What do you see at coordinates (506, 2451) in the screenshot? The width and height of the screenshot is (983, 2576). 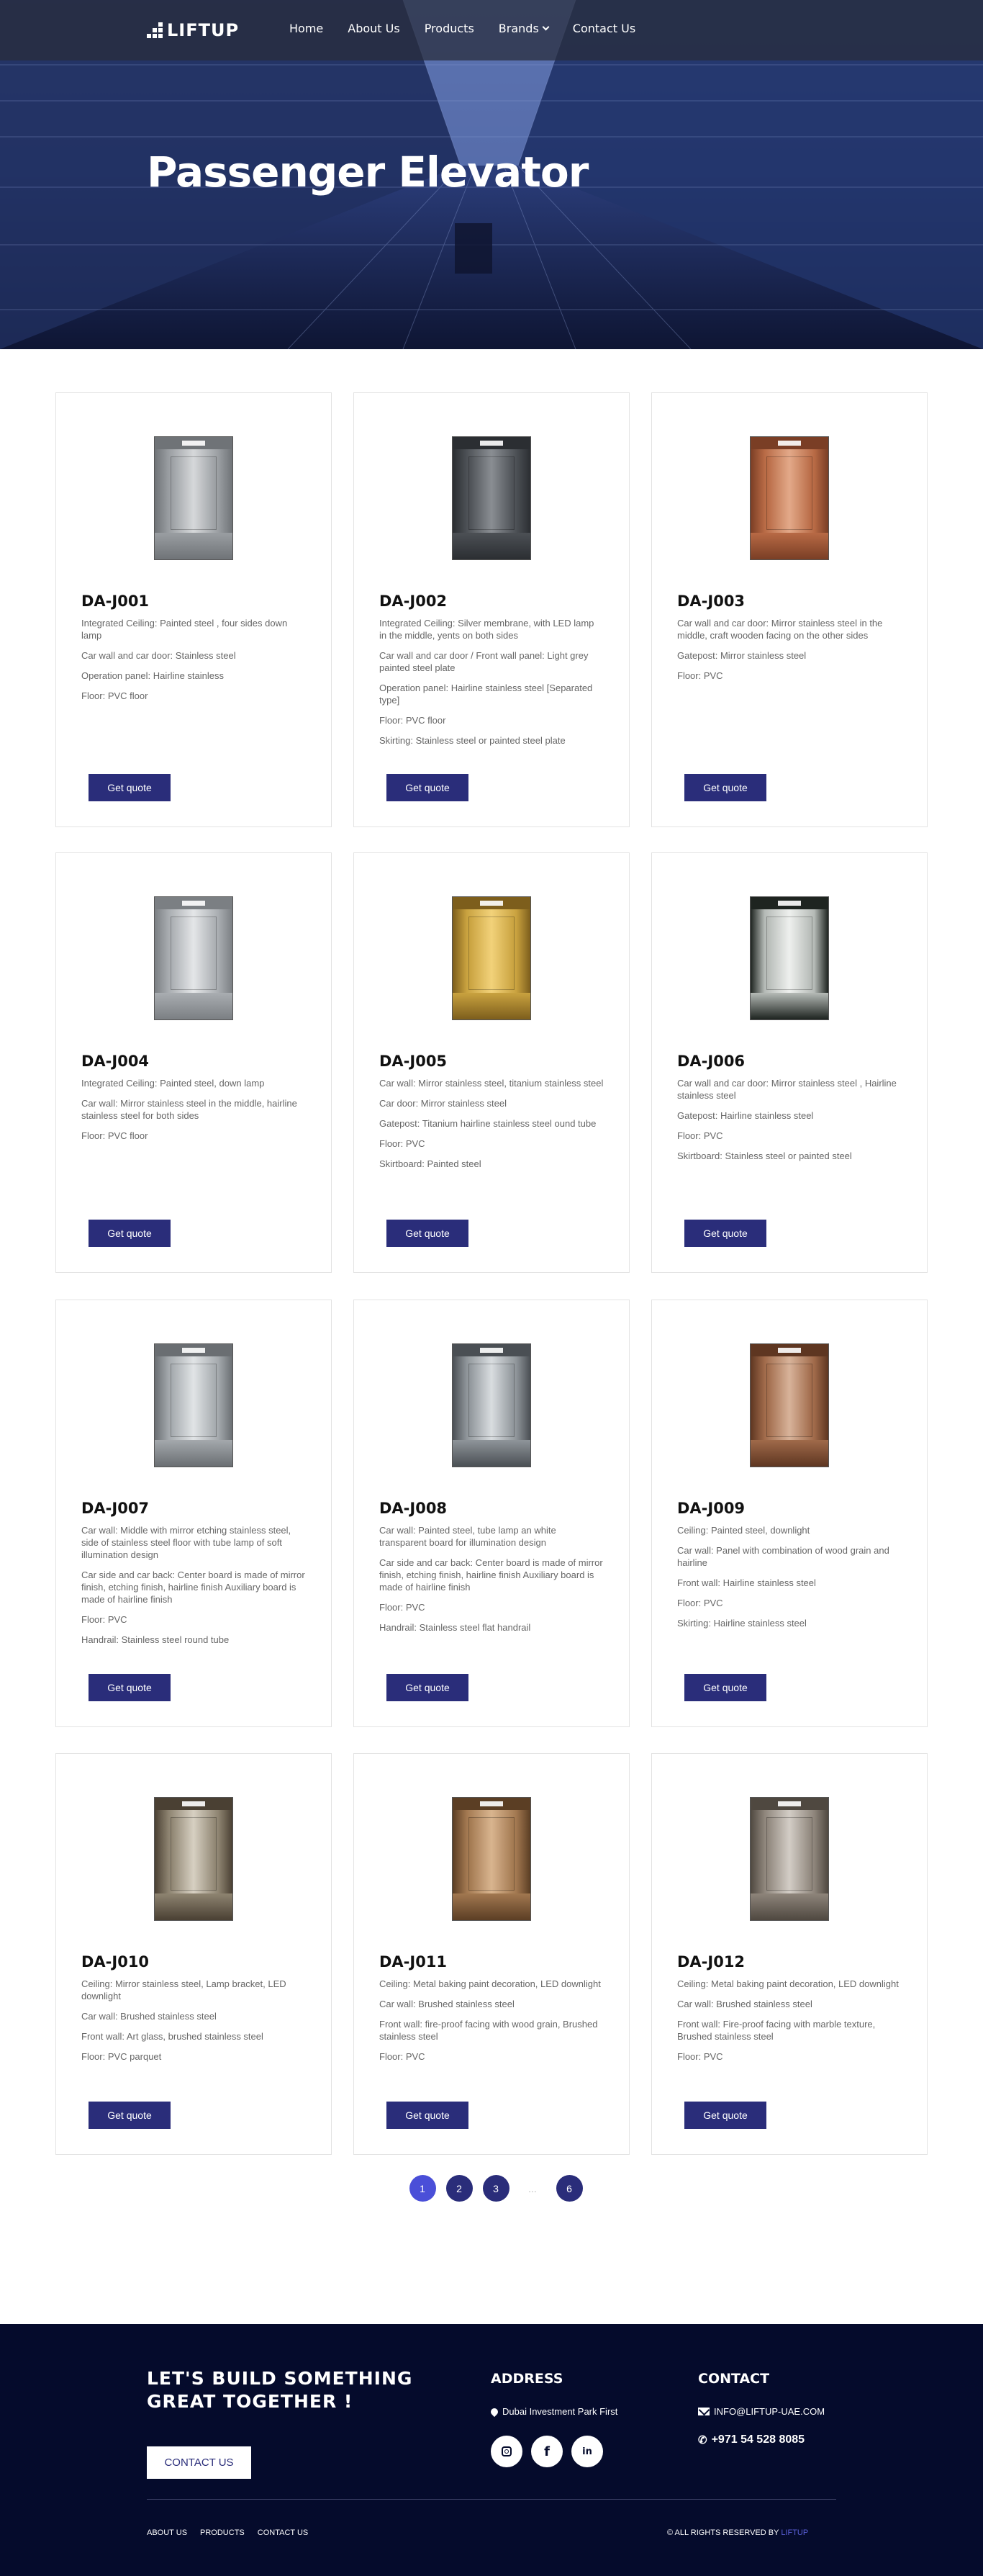 I see `instagram-icon` at bounding box center [506, 2451].